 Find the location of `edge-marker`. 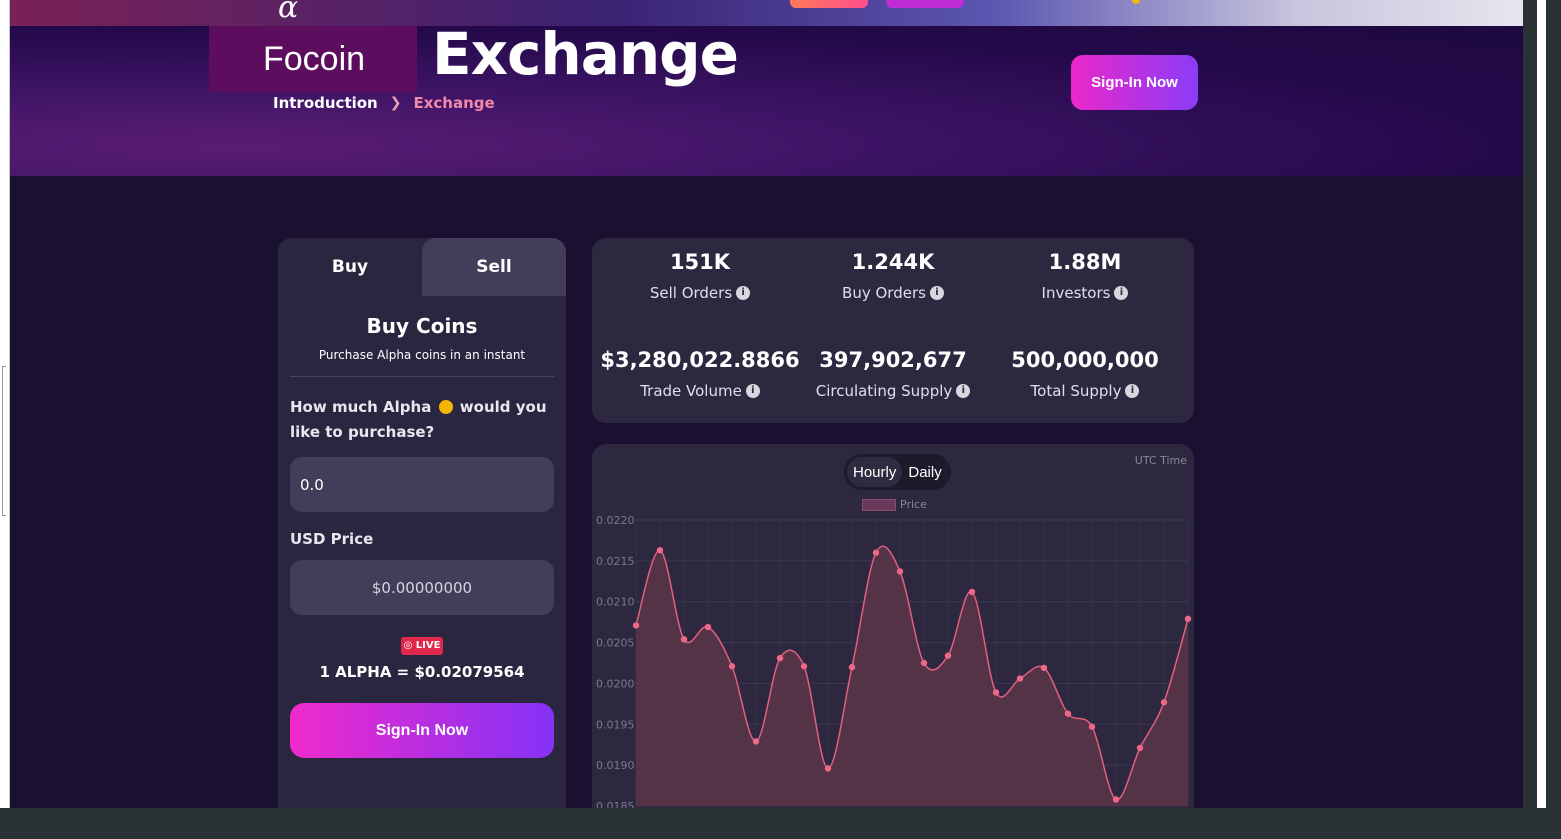

edge-marker is located at coordinates (4, 441).